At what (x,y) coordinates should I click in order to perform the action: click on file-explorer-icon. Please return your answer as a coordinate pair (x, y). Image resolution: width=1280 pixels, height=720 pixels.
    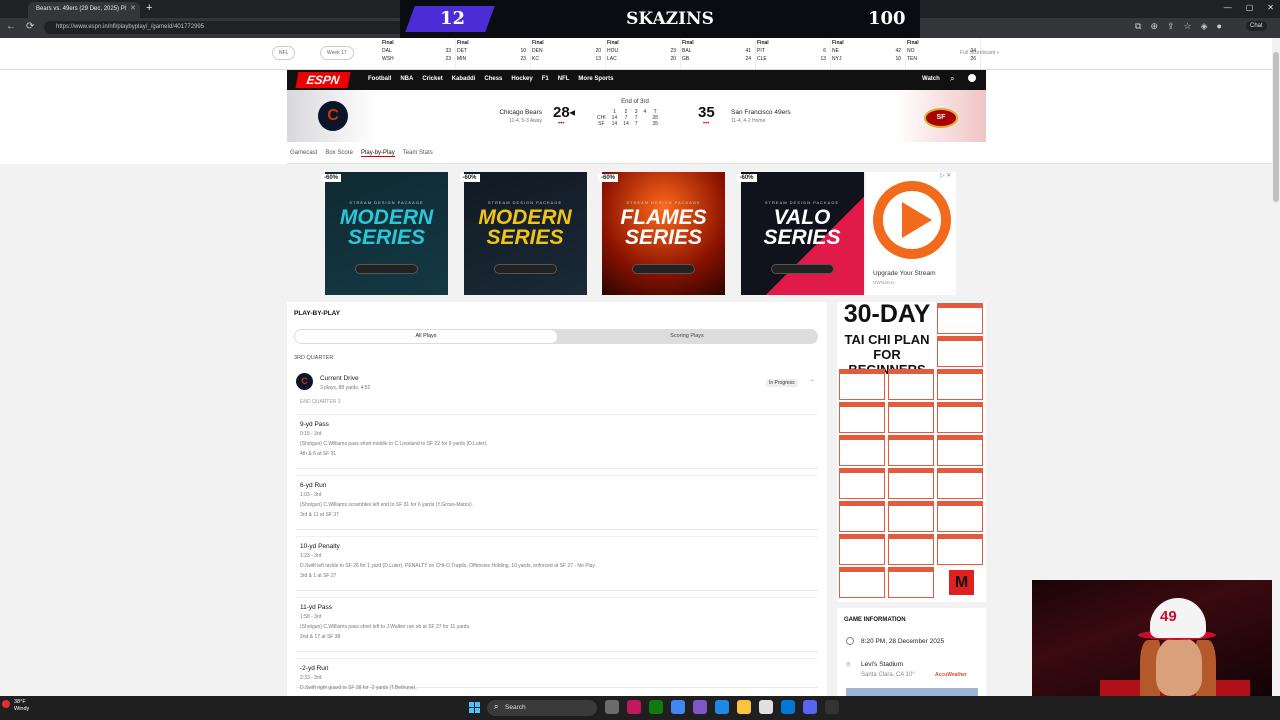
    Looking at the image, I should click on (744, 707).